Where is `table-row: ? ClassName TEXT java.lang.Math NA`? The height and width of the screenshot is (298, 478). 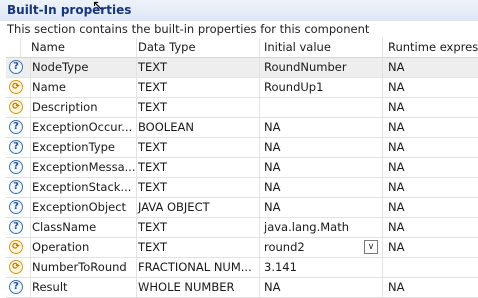
table-row: ? ClassName TEXT java.lang.Math NA is located at coordinates (242, 228).